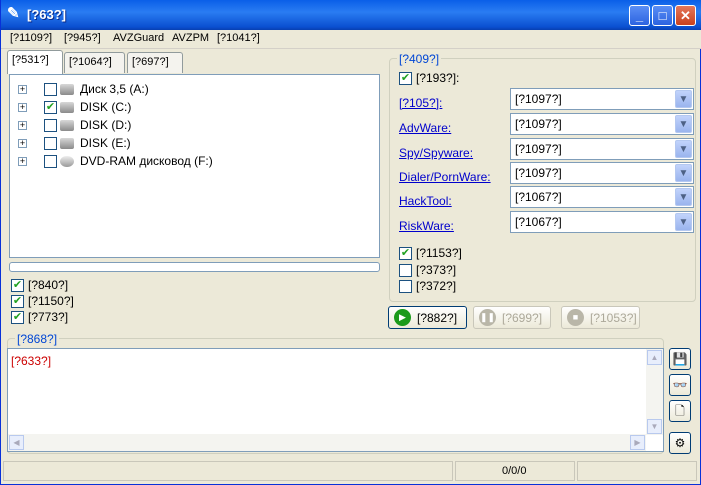  I want to click on category-link-spyware: Spy/Spyware:, so click(436, 153).